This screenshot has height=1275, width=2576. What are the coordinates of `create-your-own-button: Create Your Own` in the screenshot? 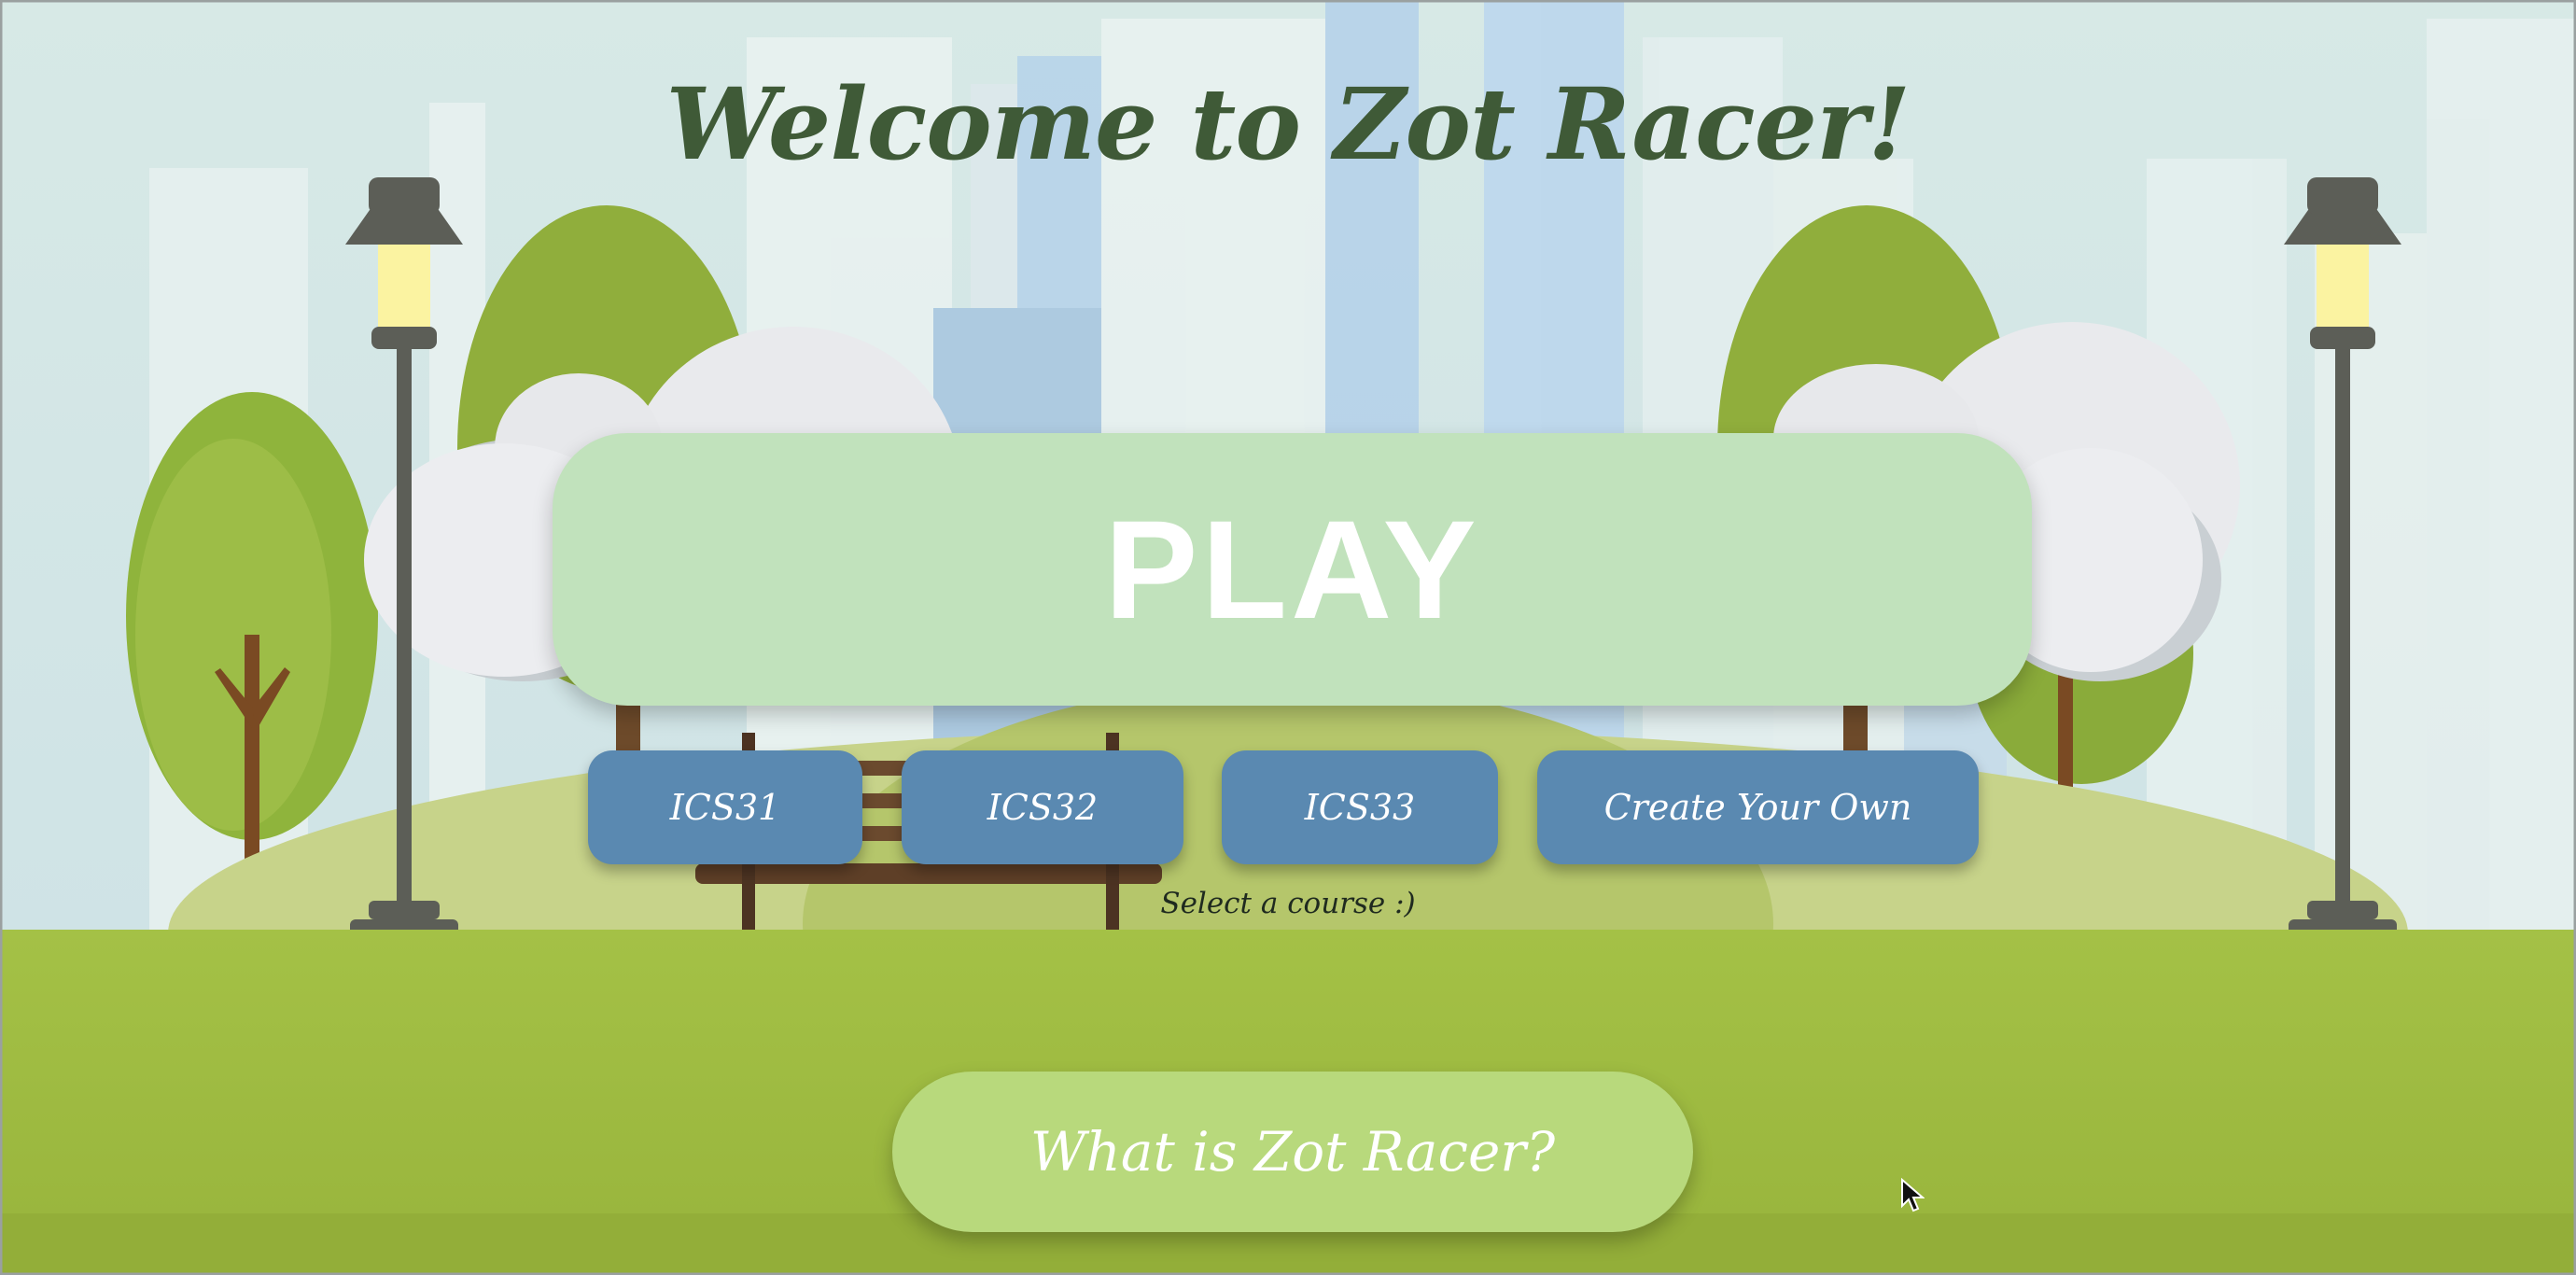 It's located at (1758, 807).